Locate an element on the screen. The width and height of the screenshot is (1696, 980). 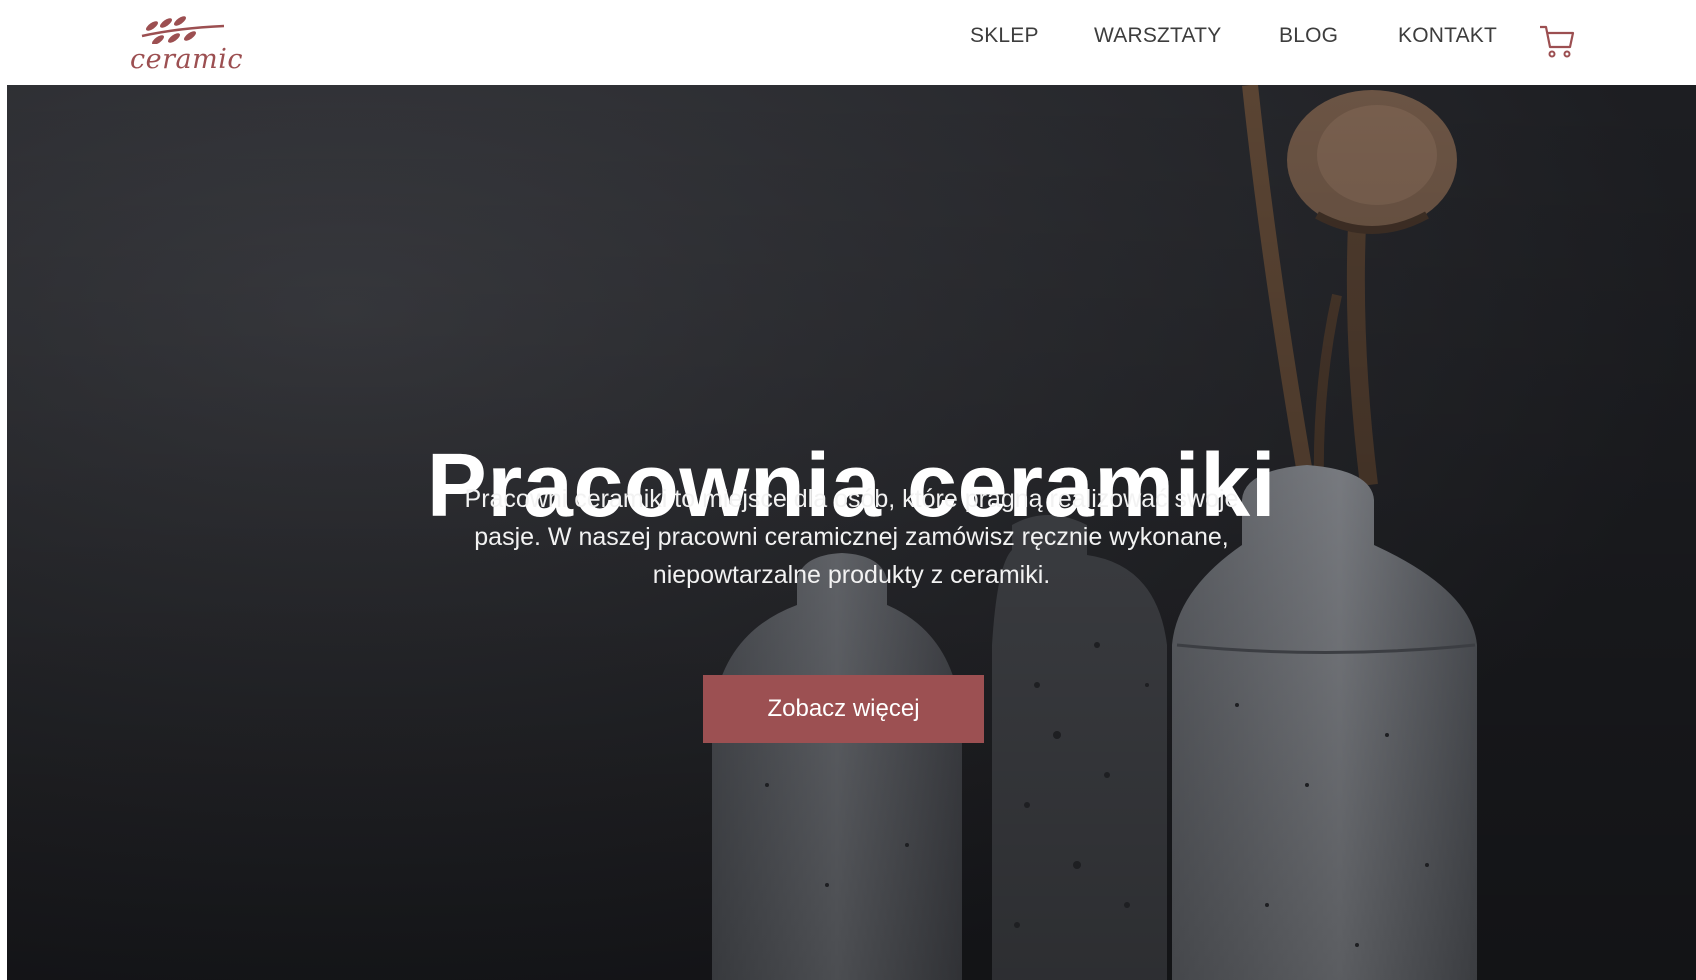
leaf-branch-icon is located at coordinates (183, 30).